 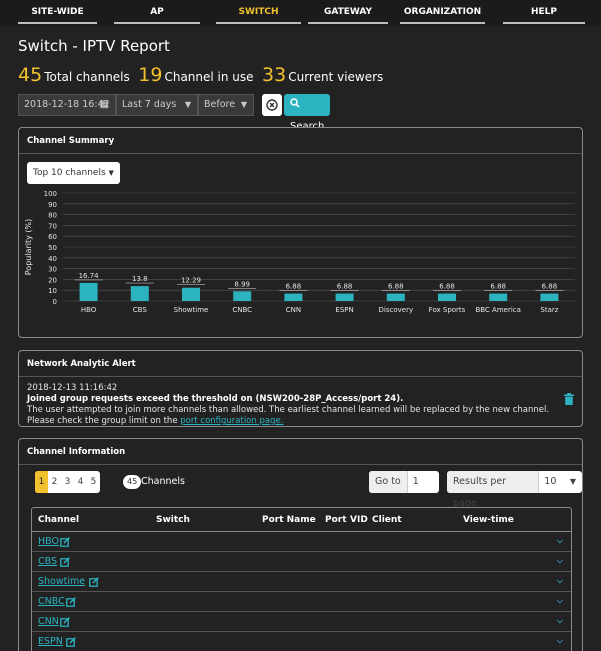 What do you see at coordinates (348, 12) in the screenshot?
I see `tab-gateway: GATEWAY` at bounding box center [348, 12].